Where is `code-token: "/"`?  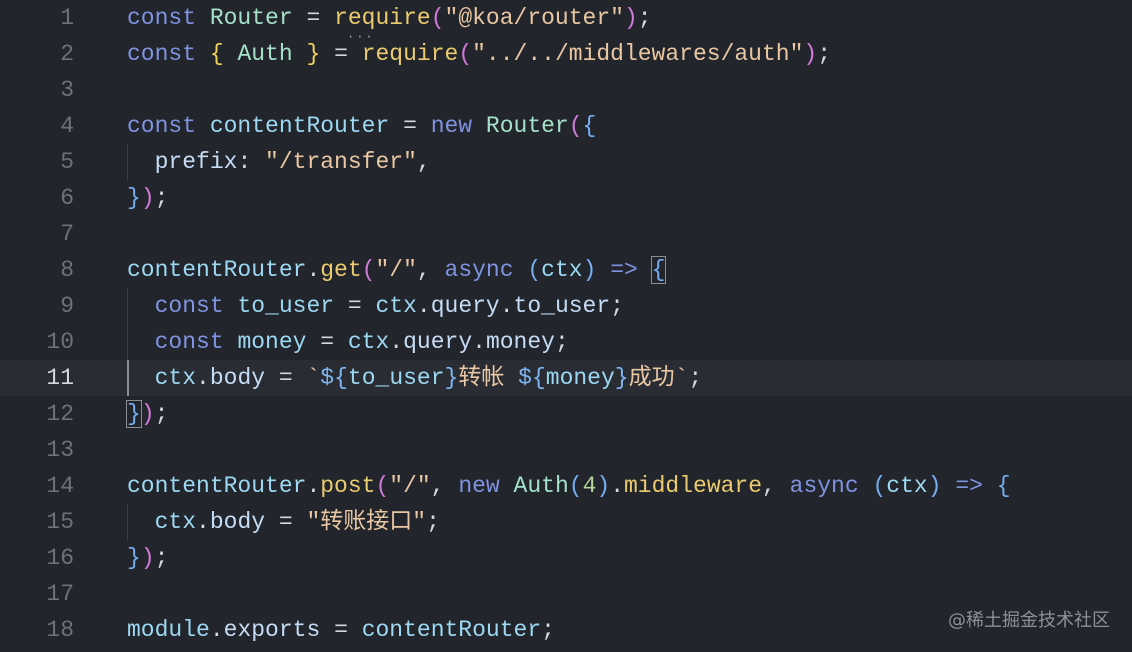 code-token: "/" is located at coordinates (396, 270).